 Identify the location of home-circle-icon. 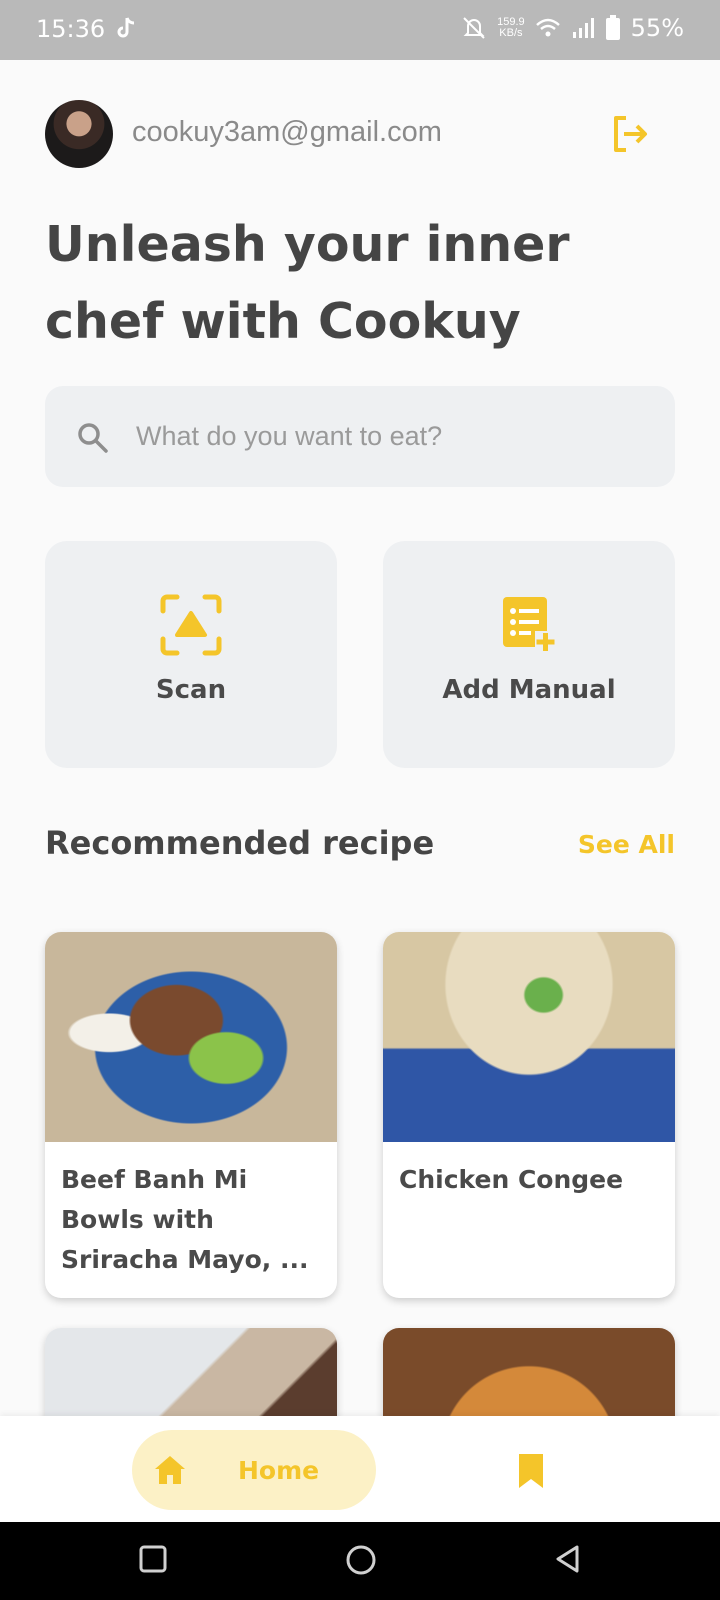
(361, 1560).